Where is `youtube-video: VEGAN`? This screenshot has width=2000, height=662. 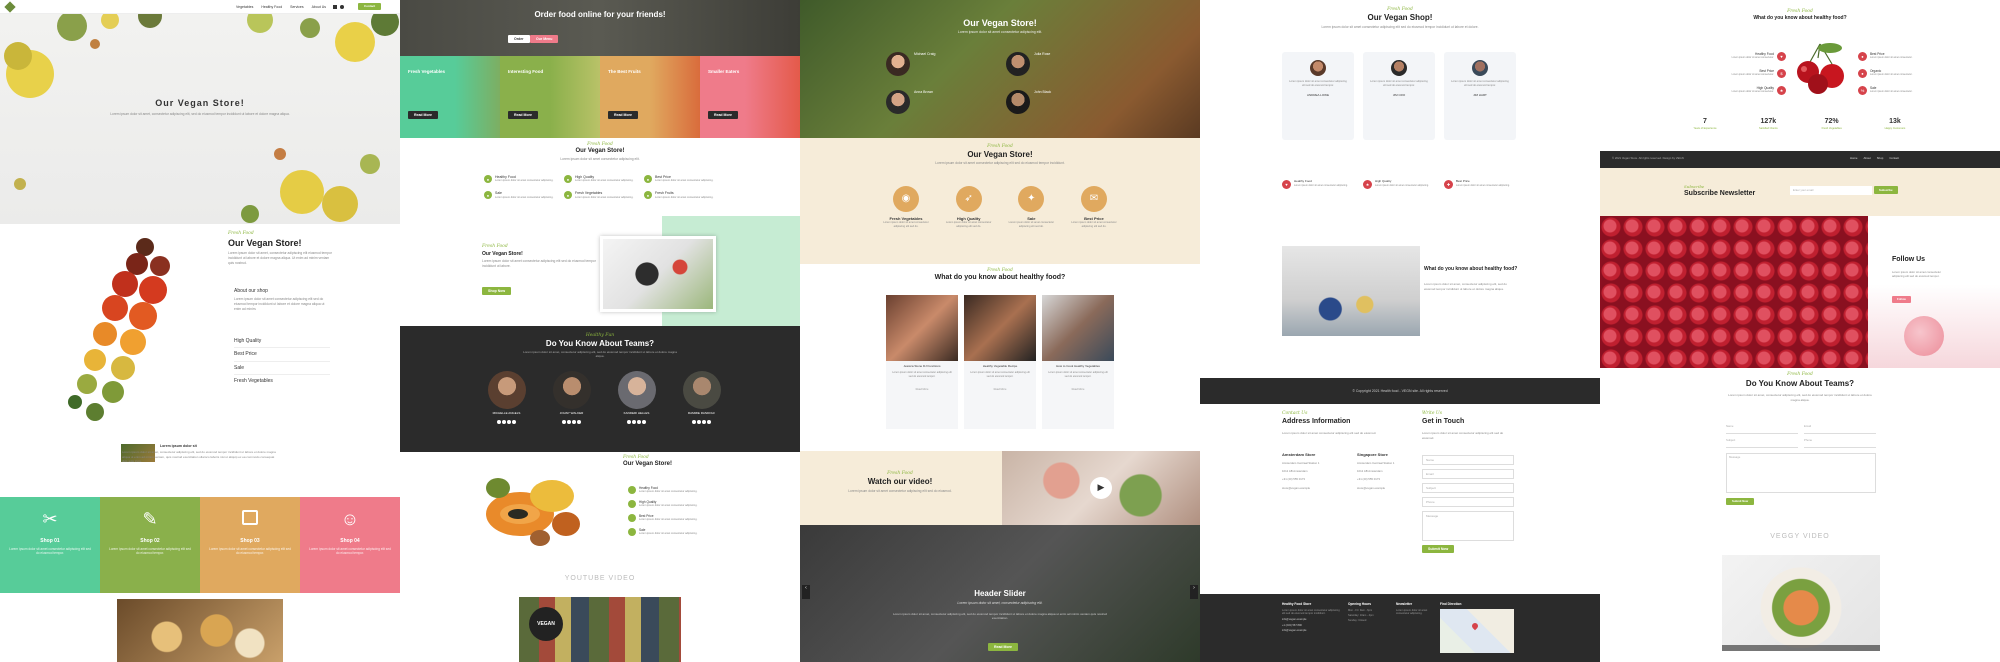 youtube-video: VEGAN is located at coordinates (600, 629).